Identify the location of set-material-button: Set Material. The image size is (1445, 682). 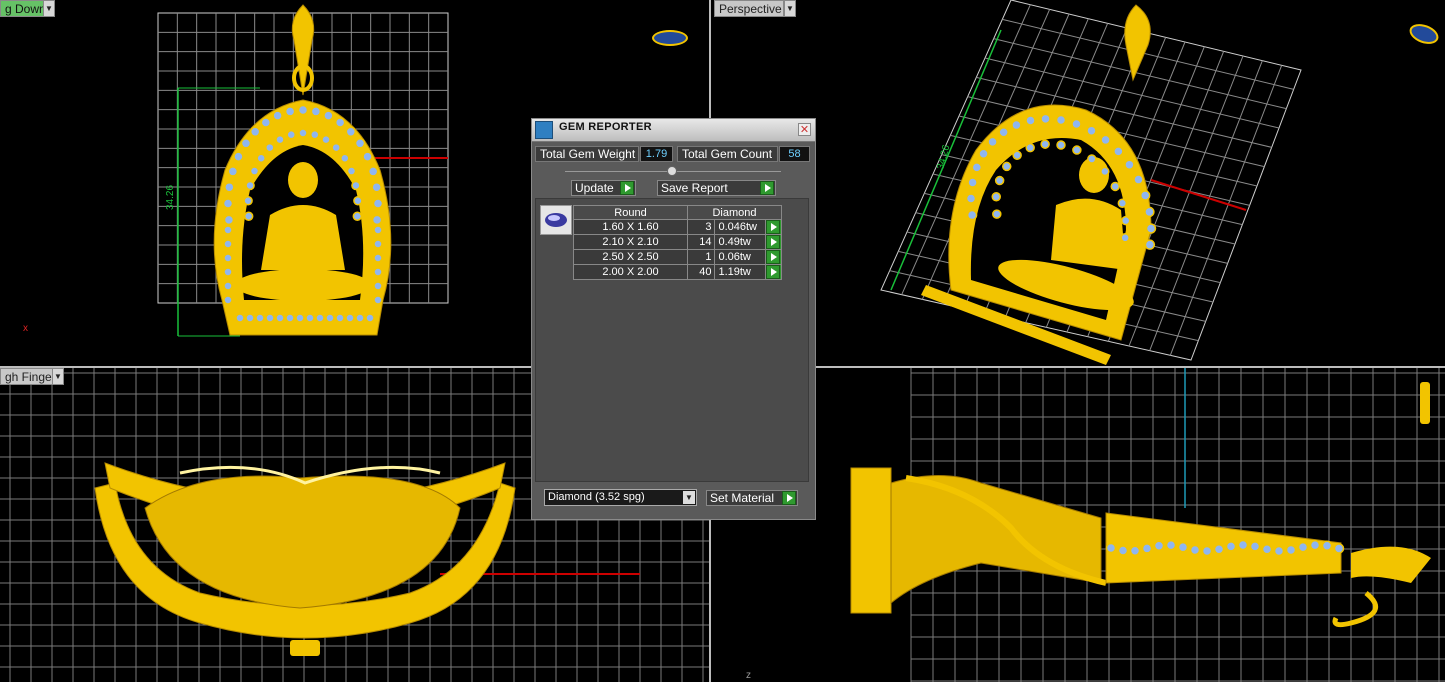
(752, 498).